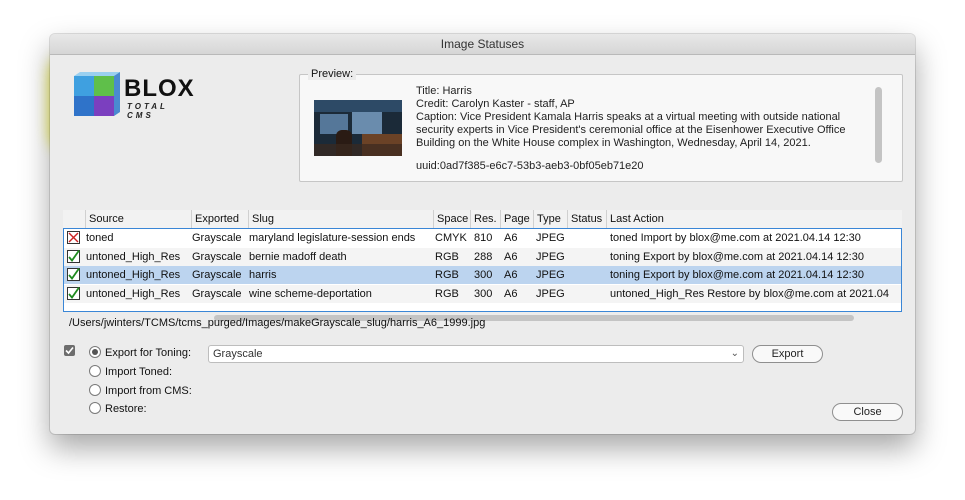 This screenshot has height=500, width=965. What do you see at coordinates (100, 238) in the screenshot?
I see `cell-source: toned` at bounding box center [100, 238].